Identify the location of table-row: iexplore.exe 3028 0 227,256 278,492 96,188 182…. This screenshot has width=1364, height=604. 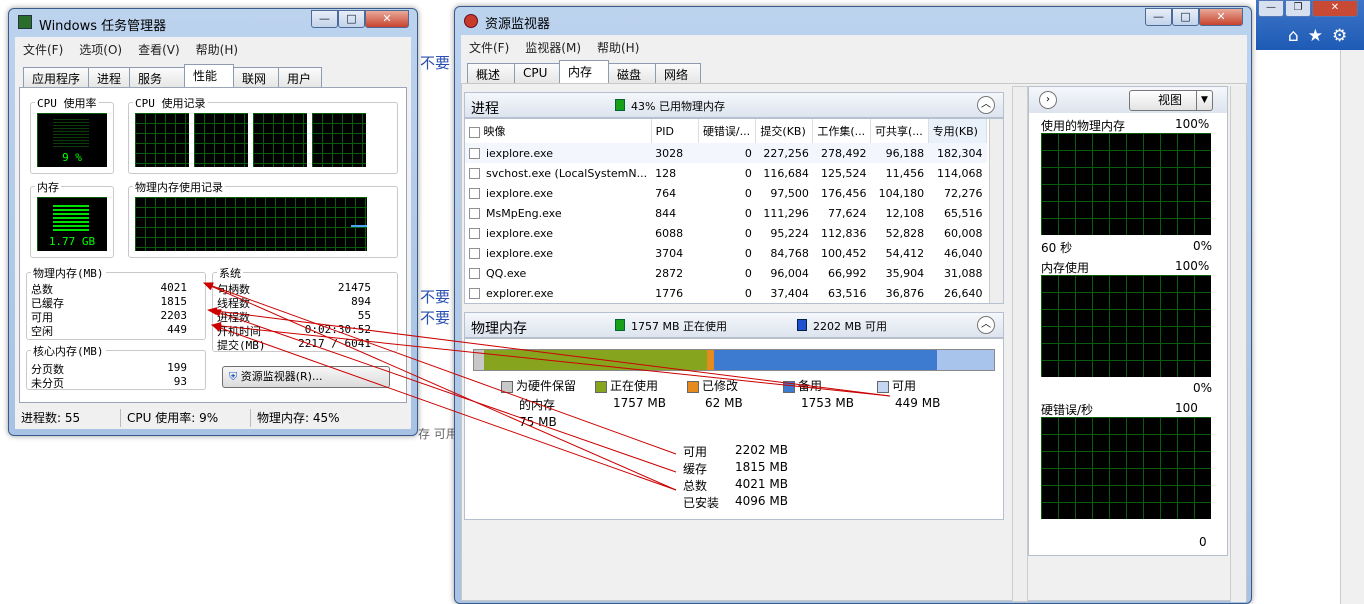
(726, 153).